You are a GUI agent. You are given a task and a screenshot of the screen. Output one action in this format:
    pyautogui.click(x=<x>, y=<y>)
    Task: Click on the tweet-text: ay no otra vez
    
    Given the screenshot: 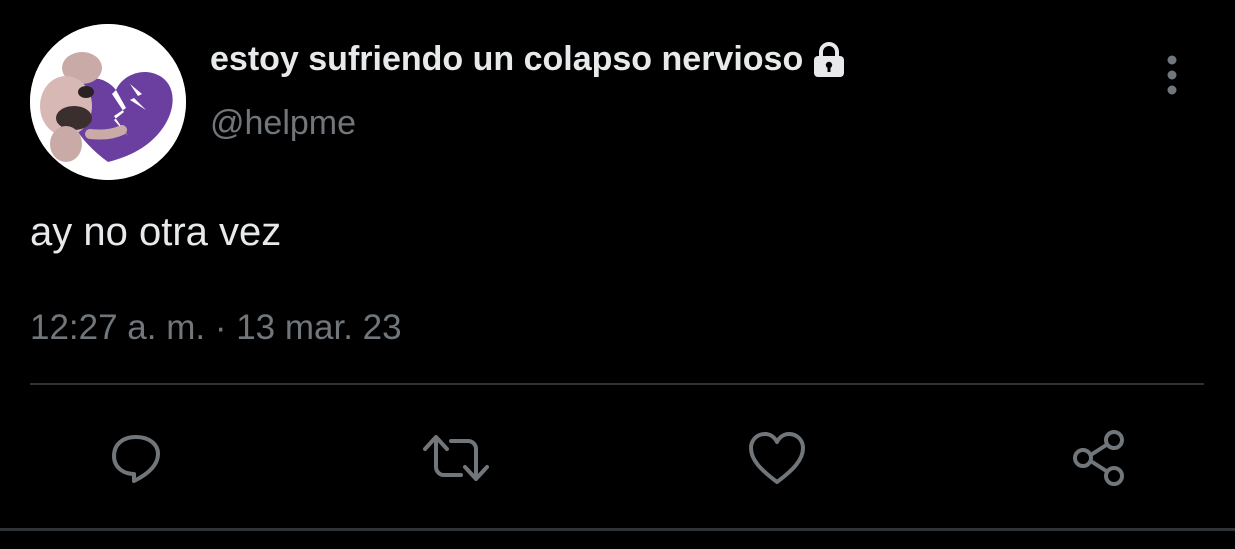 What is the action you would take?
    pyautogui.click(x=156, y=232)
    